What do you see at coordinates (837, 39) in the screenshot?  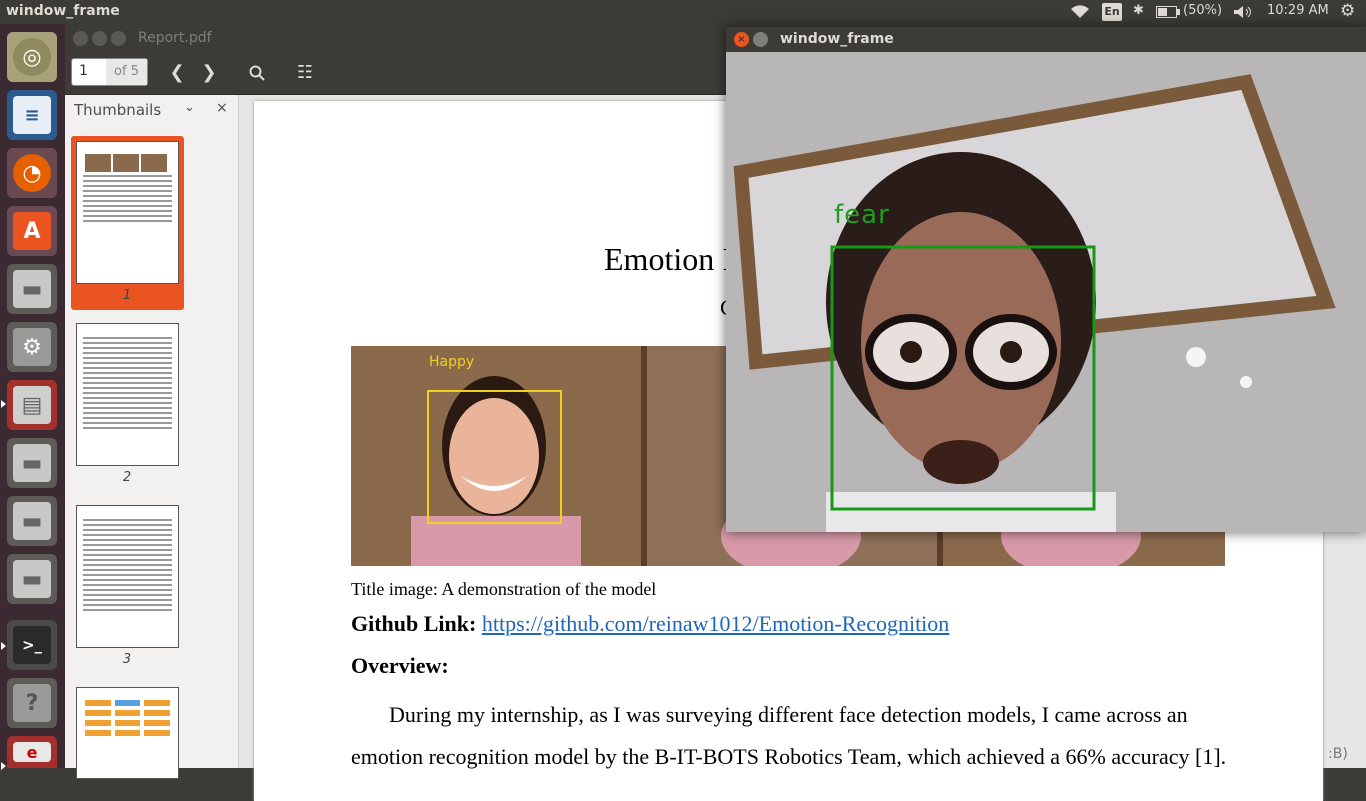 I see `camera-window-title: window_frame` at bounding box center [837, 39].